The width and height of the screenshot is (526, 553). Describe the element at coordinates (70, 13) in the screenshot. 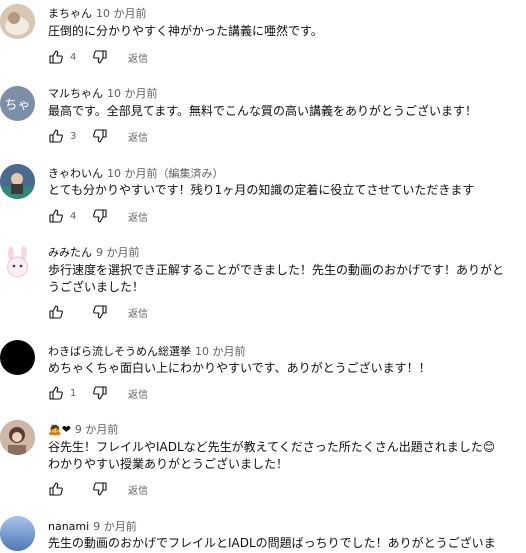

I see `comment-author: まちゃん` at that location.